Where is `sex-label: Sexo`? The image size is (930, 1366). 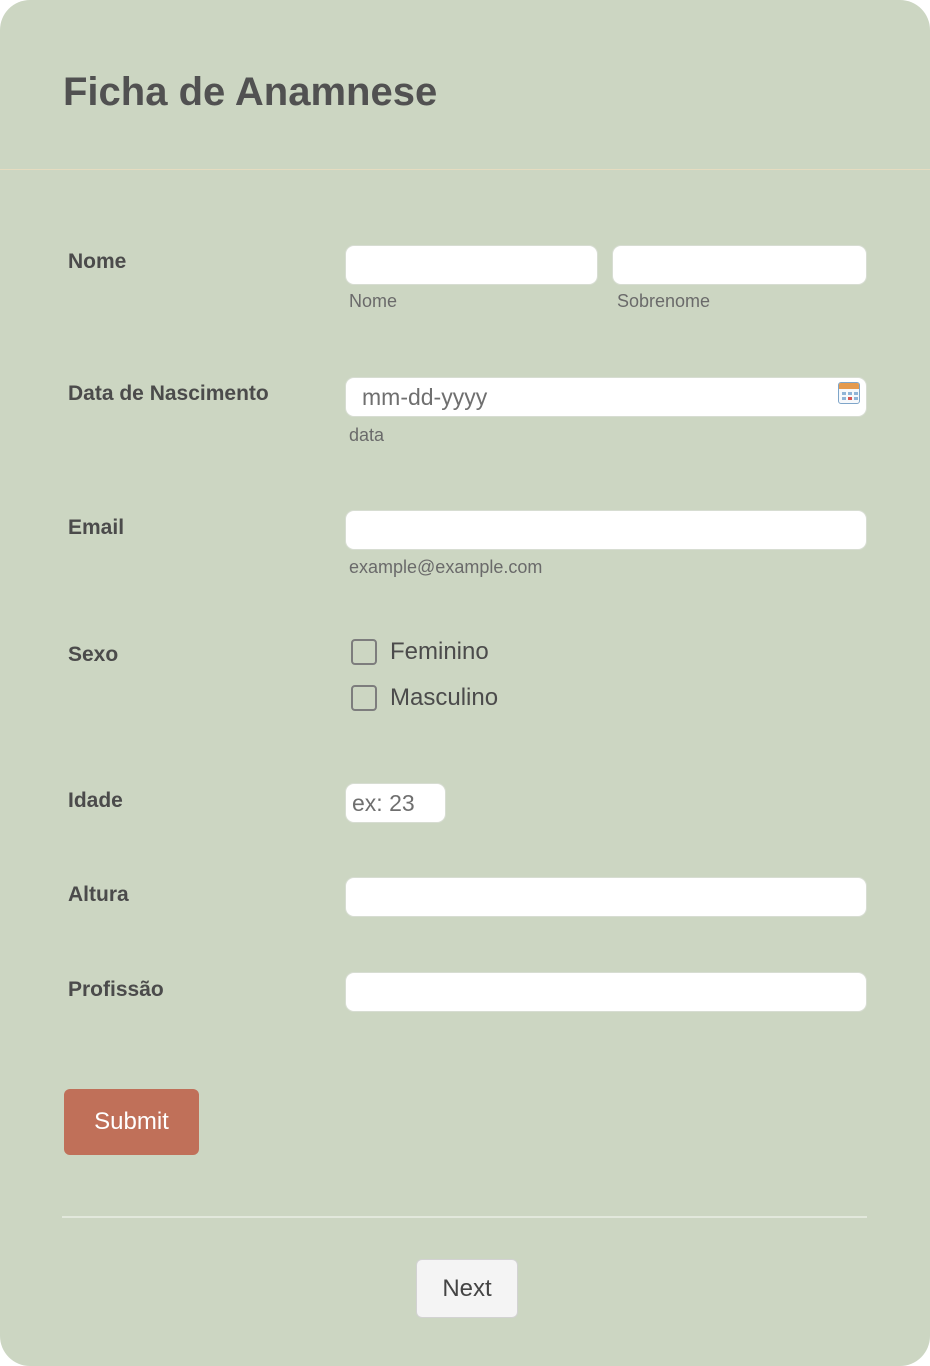
sex-label: Sexo is located at coordinates (93, 654).